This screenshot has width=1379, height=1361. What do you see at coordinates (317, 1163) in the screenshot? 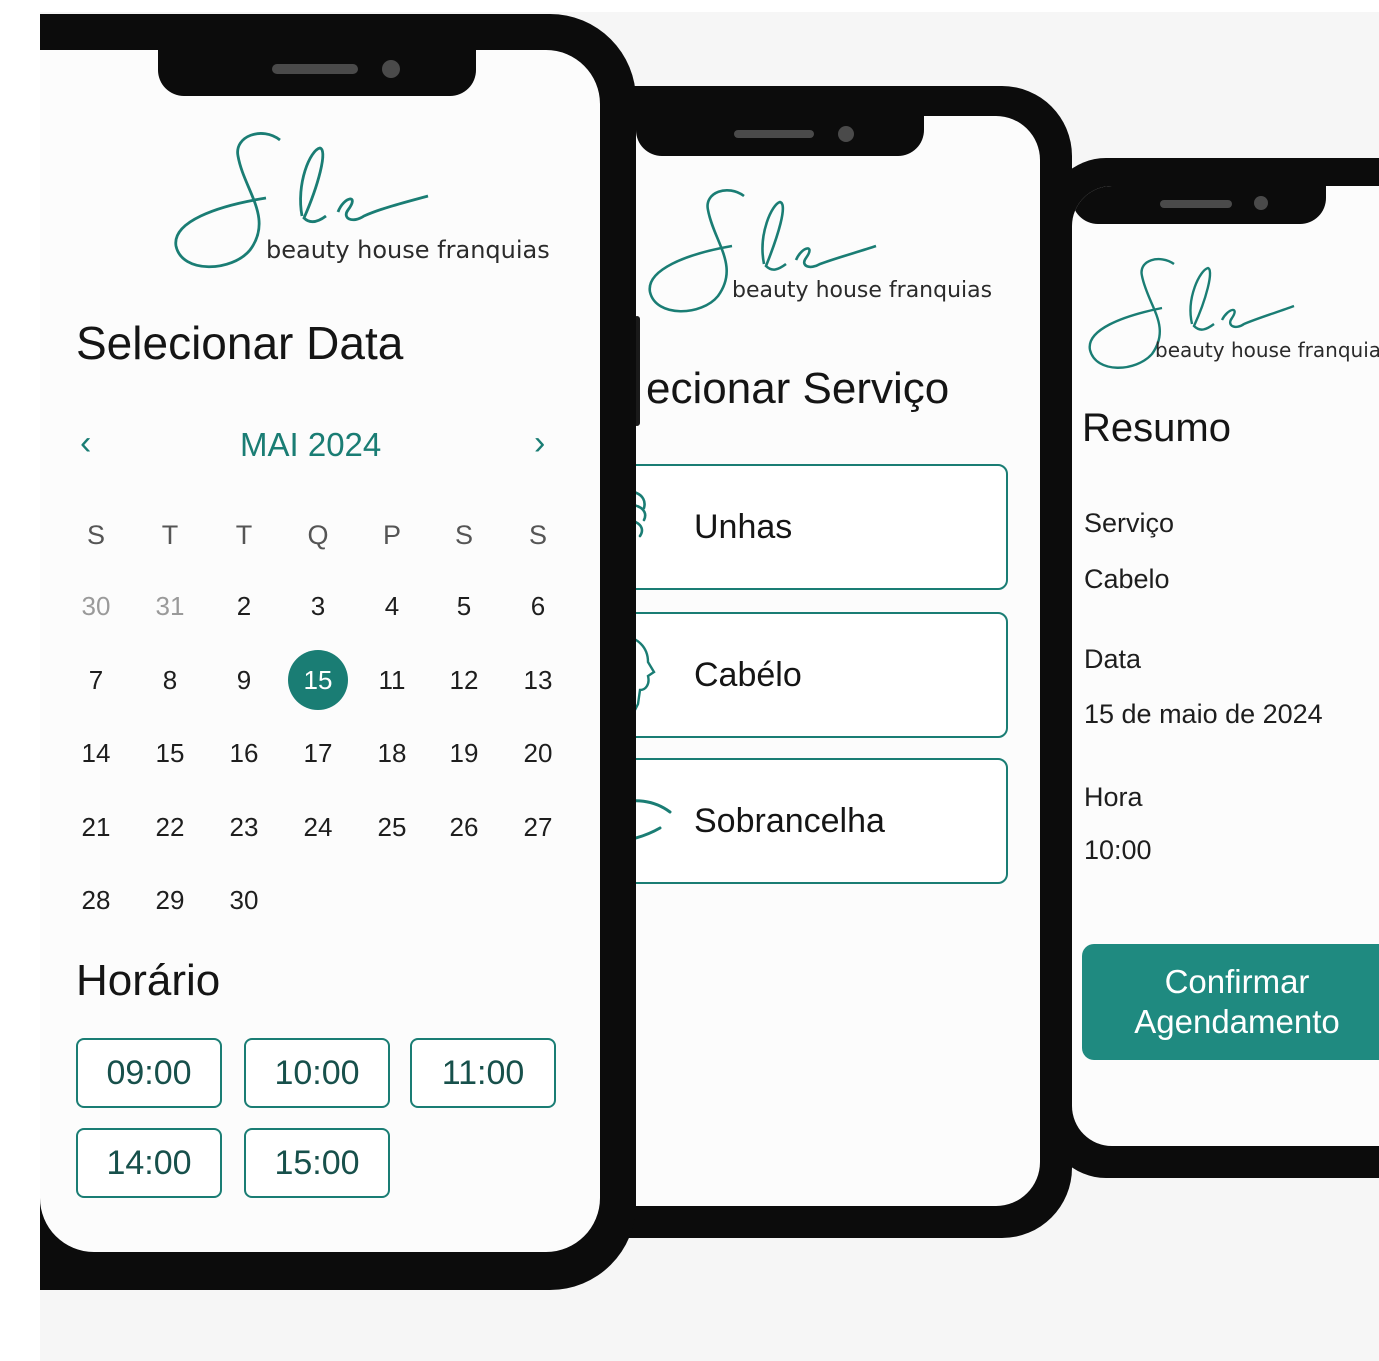
I see `time-slot-button: 15:00` at bounding box center [317, 1163].